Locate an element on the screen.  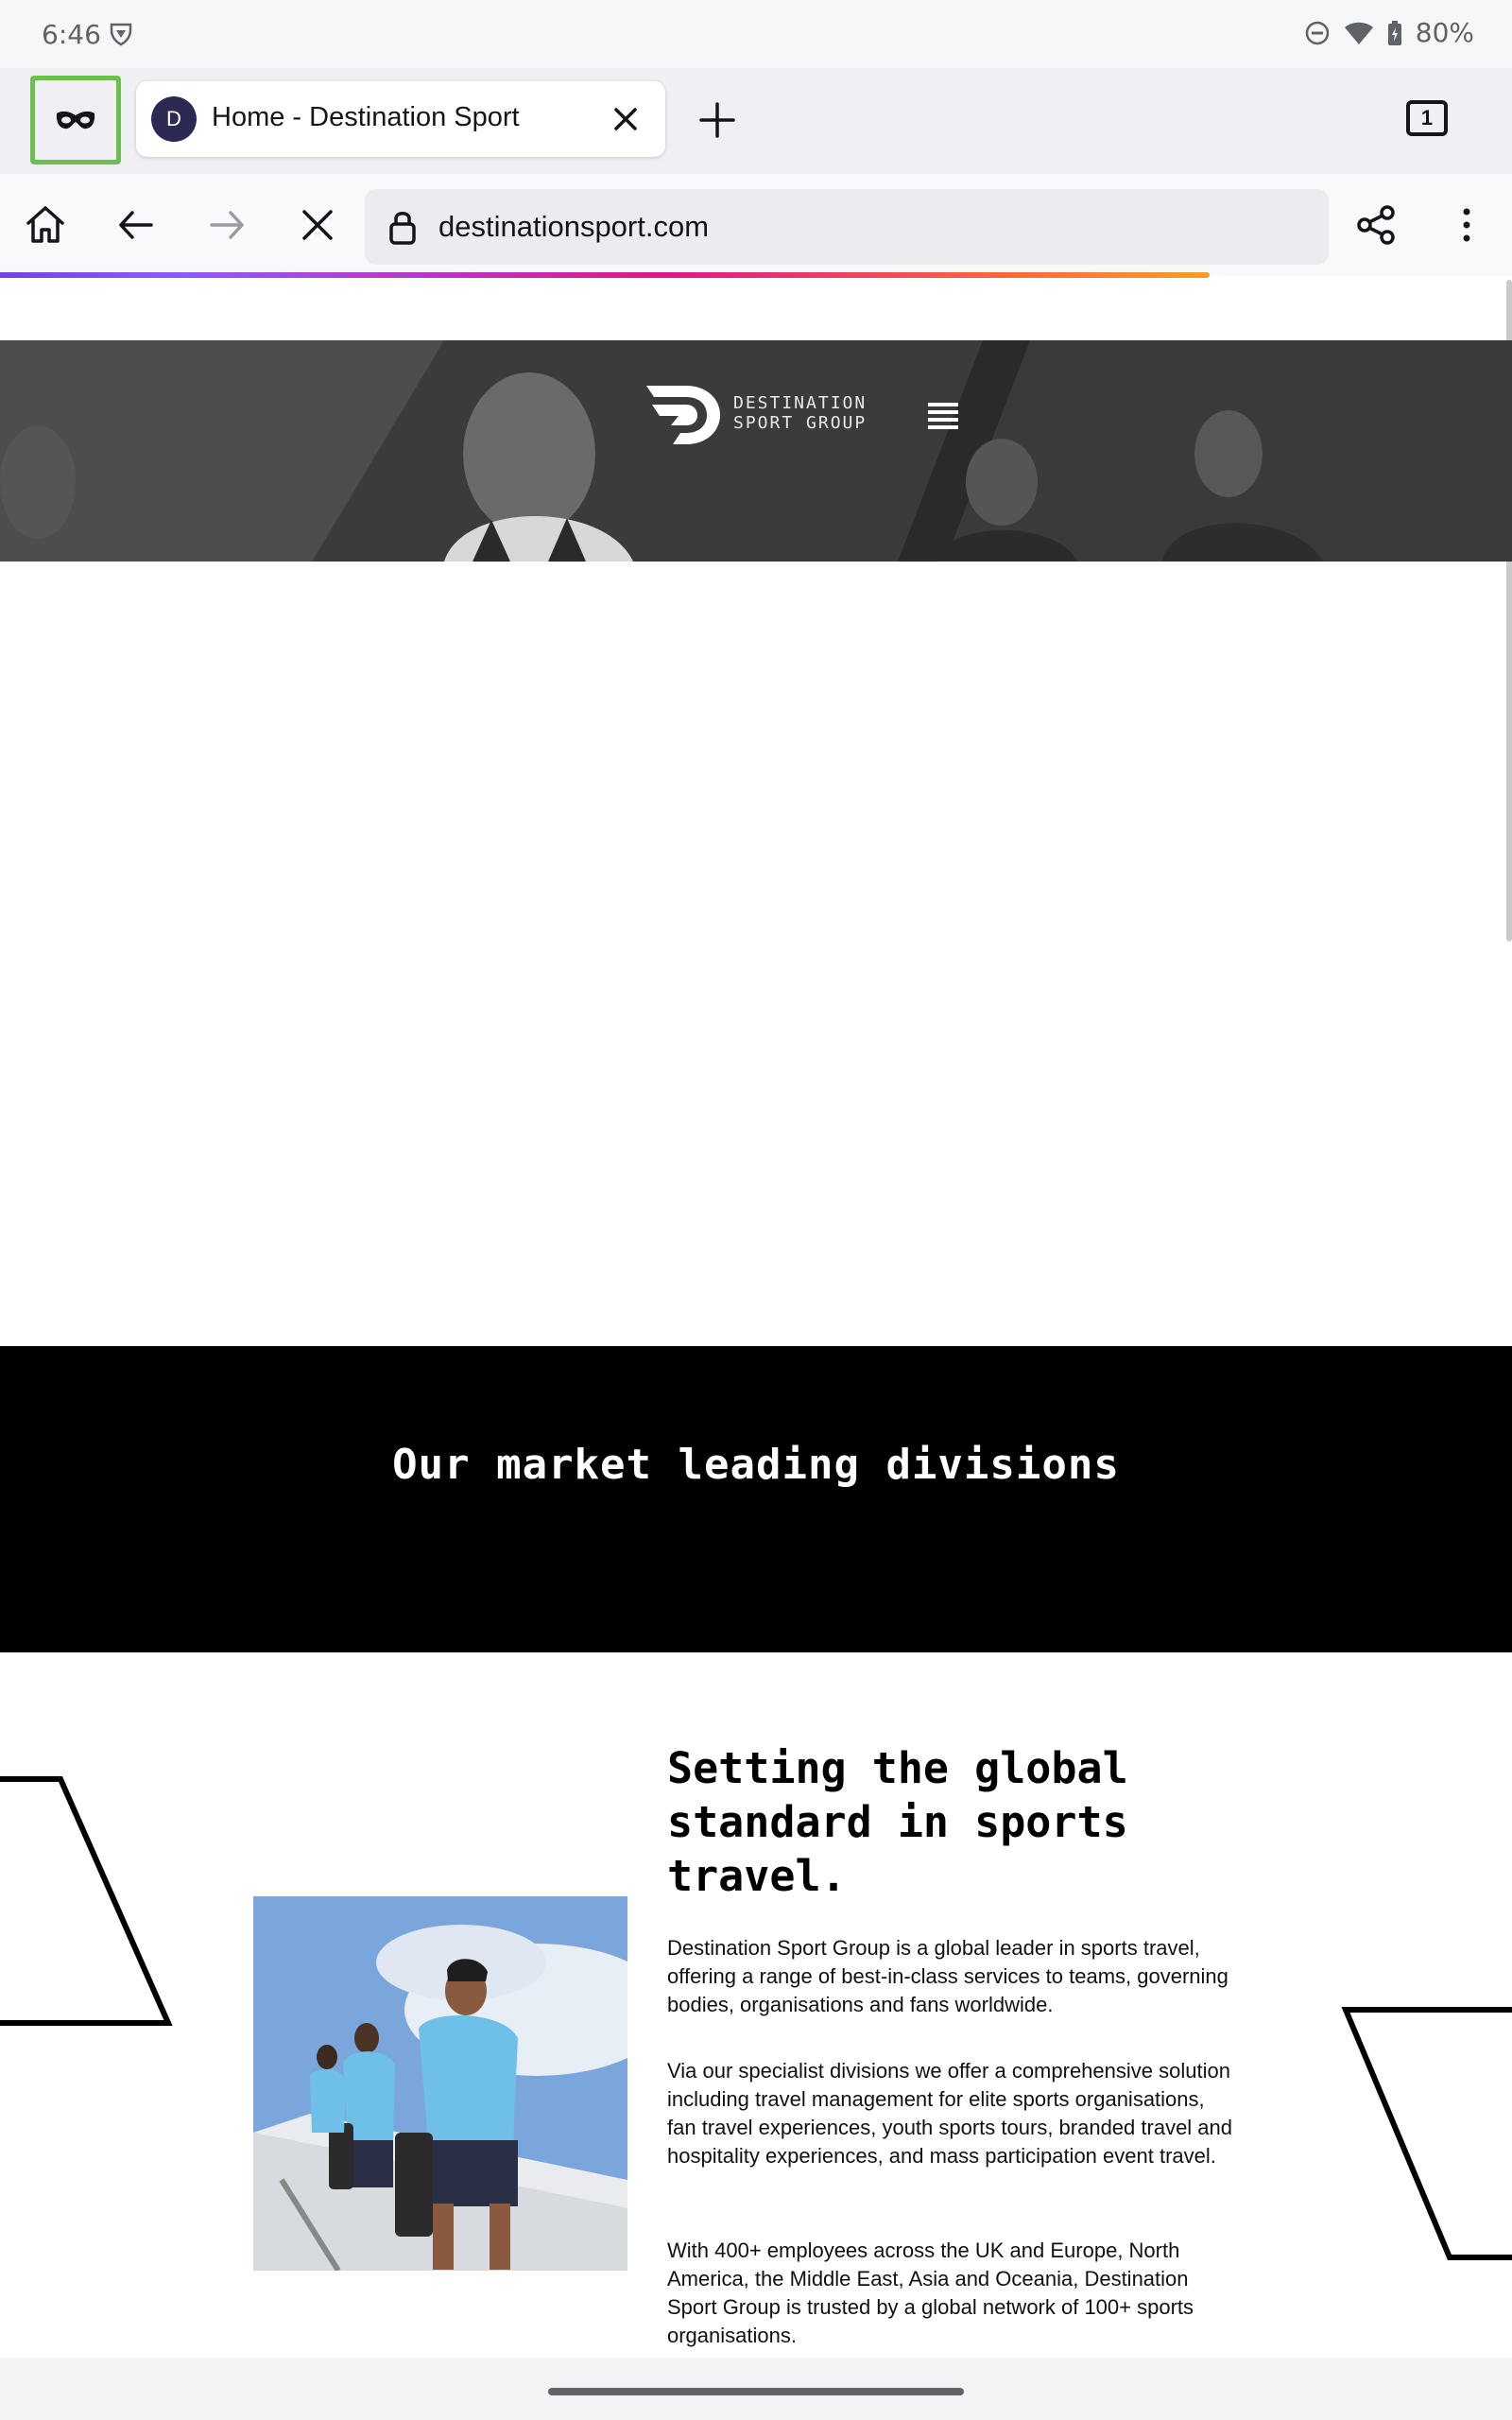
url-text: destinationsport.com is located at coordinates (573, 227).